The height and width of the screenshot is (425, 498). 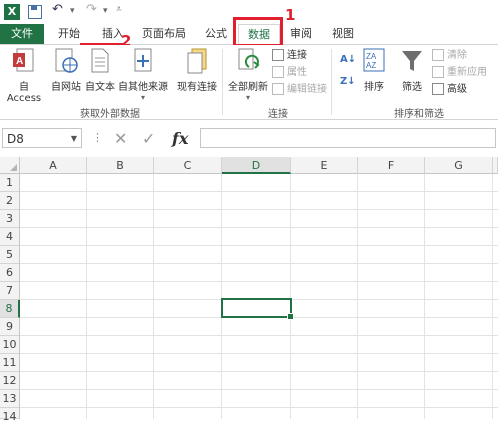 I want to click on existing-connections-icon, so click(x=197, y=61).